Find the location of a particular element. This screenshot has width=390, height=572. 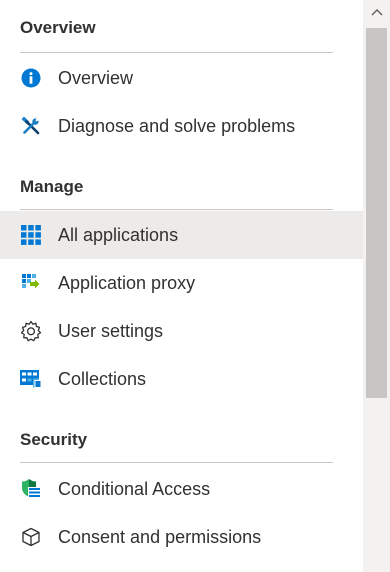

nav-item-label: Consent and permissions is located at coordinates (160, 537).